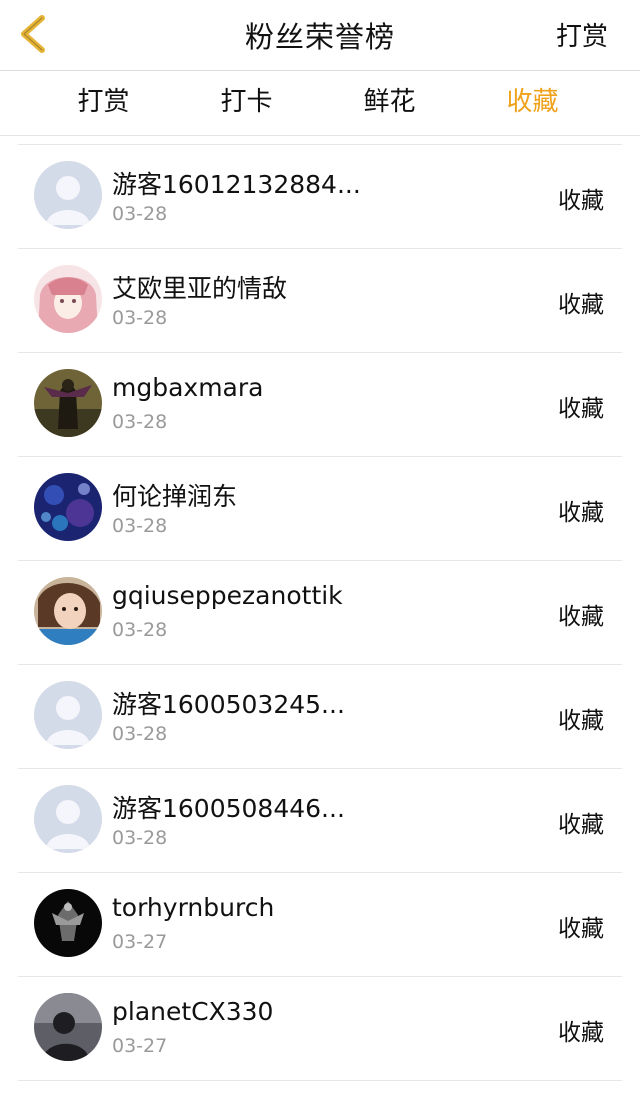 The height and width of the screenshot is (1101, 640). Describe the element at coordinates (320, 925) in the screenshot. I see `list-item: torhyrnburch 03-27 收藏` at that location.